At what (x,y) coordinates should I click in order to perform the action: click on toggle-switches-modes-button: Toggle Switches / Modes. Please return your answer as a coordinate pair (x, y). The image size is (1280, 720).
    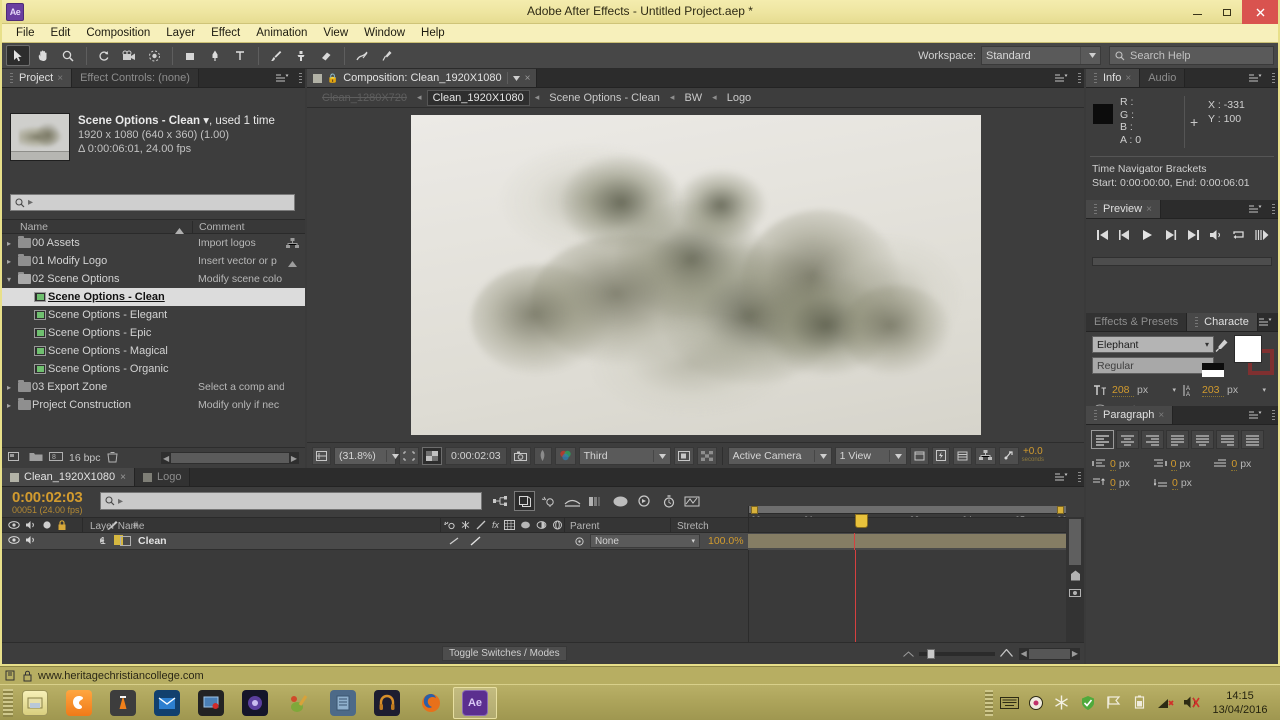
    Looking at the image, I should click on (504, 653).